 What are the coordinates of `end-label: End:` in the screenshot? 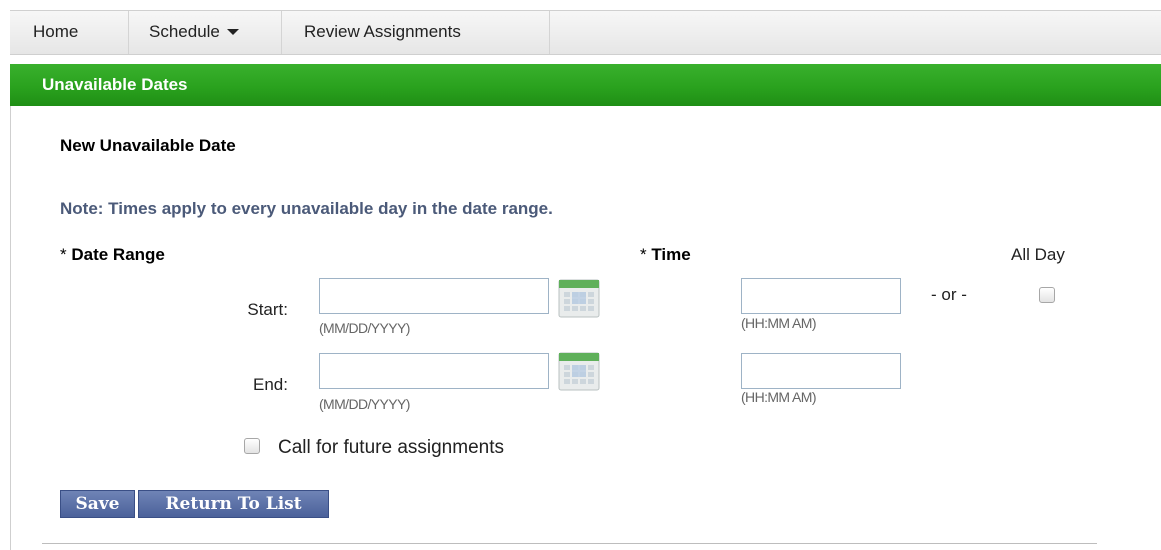 It's located at (270, 384).